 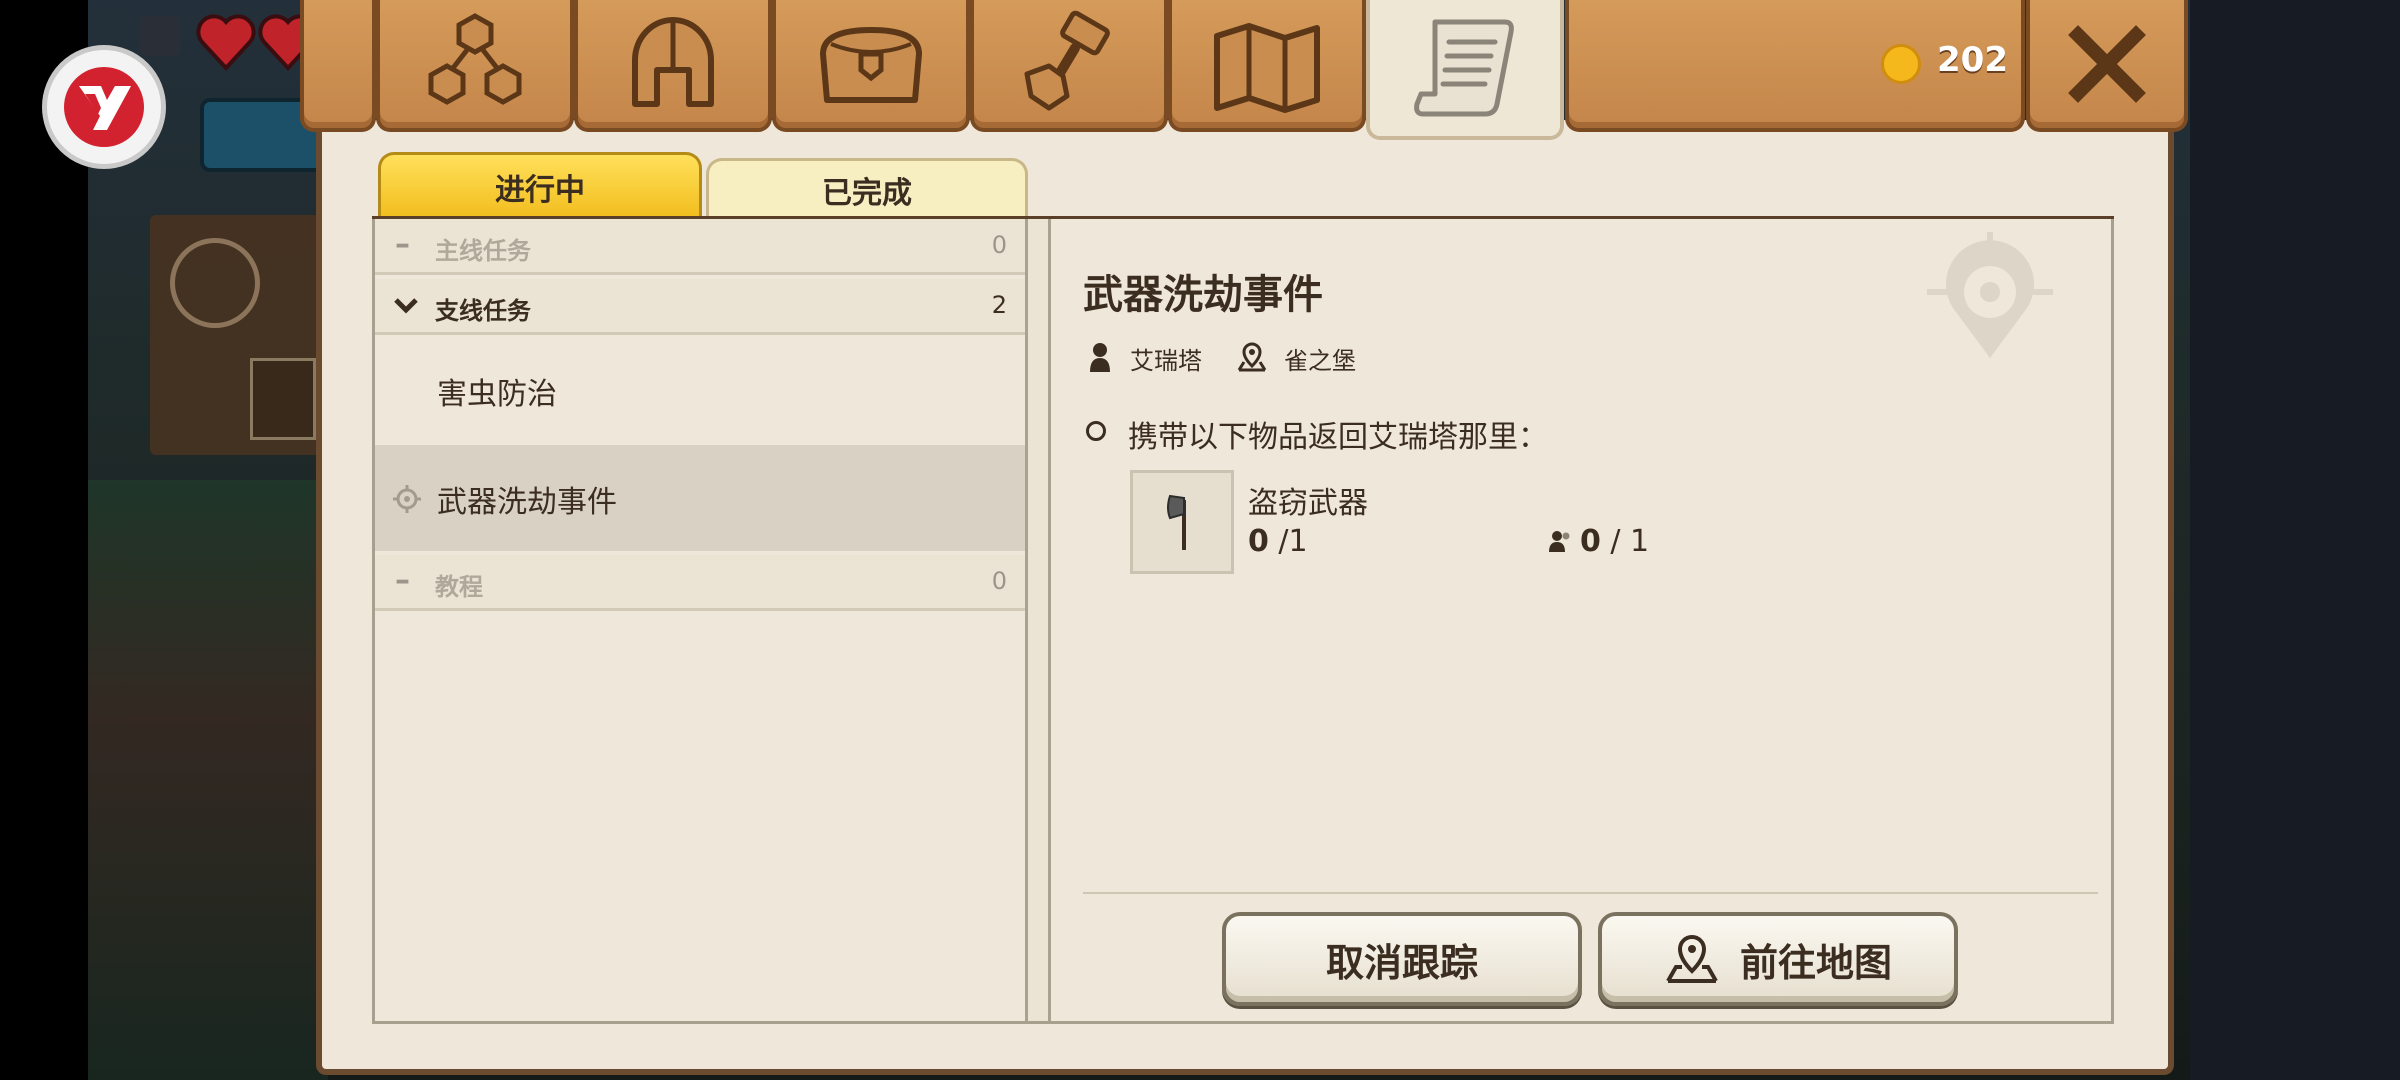 What do you see at coordinates (1972, 60) in the screenshot?
I see `coin-amount: 202` at bounding box center [1972, 60].